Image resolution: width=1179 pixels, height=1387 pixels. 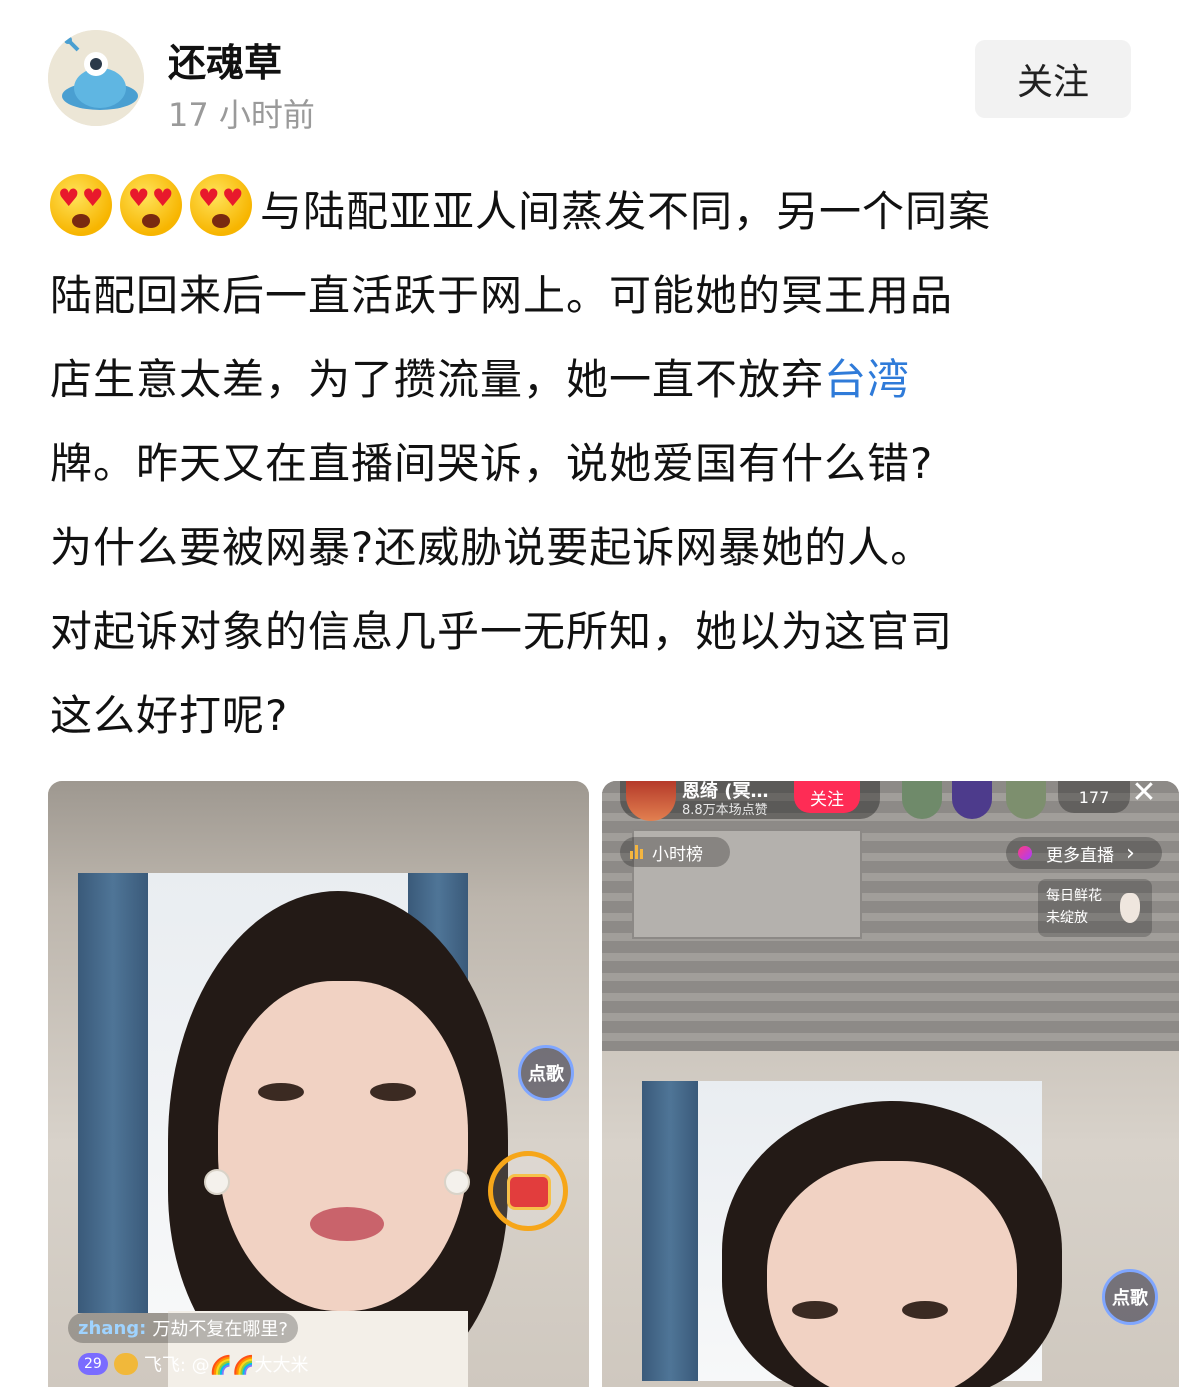 I want to click on post-line-1: ♥ ♥ ♥ ♥ ♥ ♥ 与陆配亚亚人间蒸发不同，另一个同案, so click(x=595, y=212).